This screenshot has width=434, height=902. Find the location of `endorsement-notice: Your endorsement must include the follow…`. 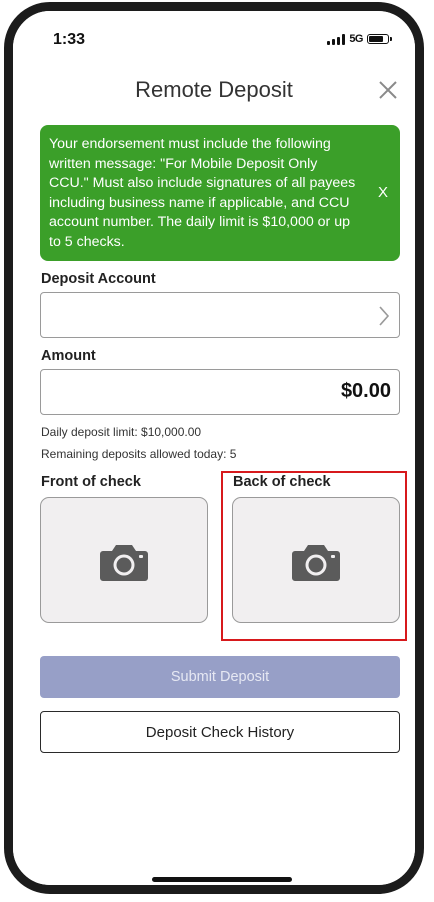

endorsement-notice: Your endorsement must include the follow… is located at coordinates (220, 193).